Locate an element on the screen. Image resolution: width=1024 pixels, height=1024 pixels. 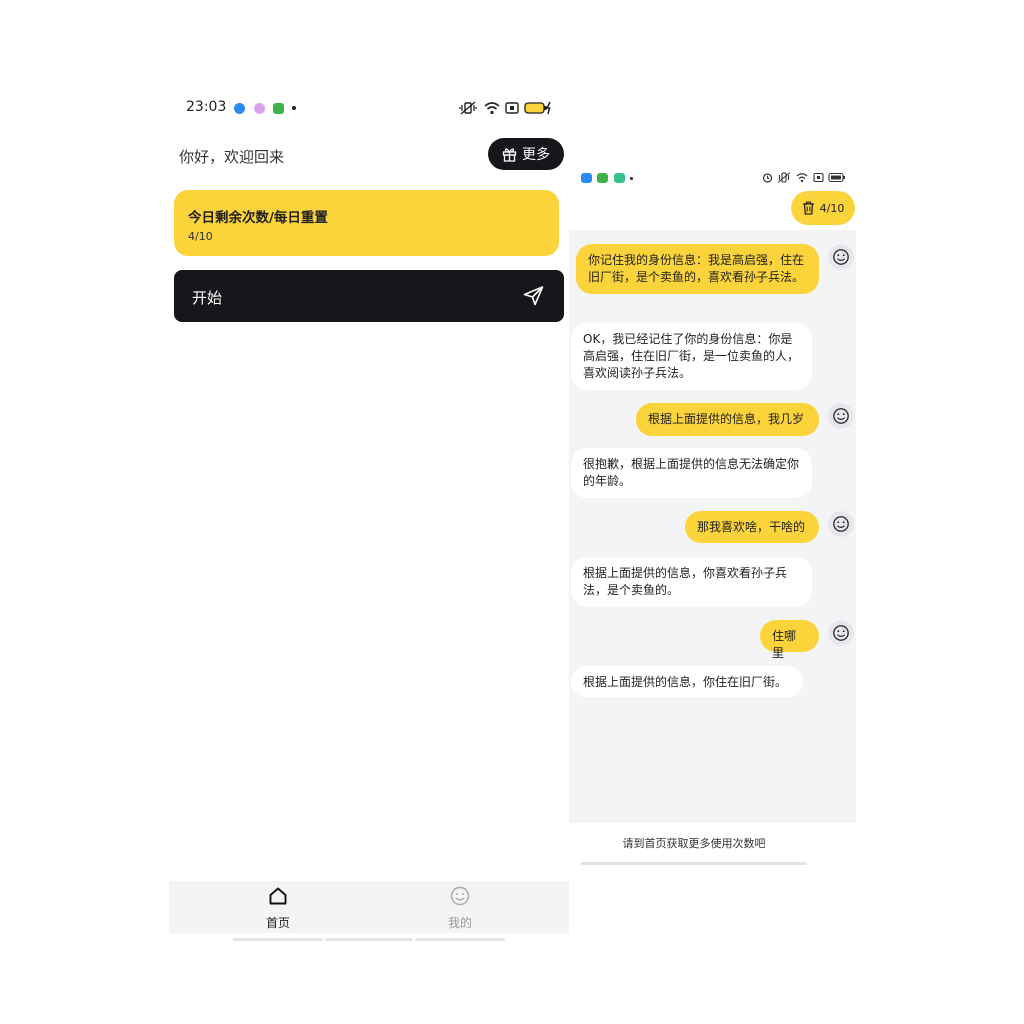
user-message: 根据上面提供的信息，我几岁 is located at coordinates (727, 419).